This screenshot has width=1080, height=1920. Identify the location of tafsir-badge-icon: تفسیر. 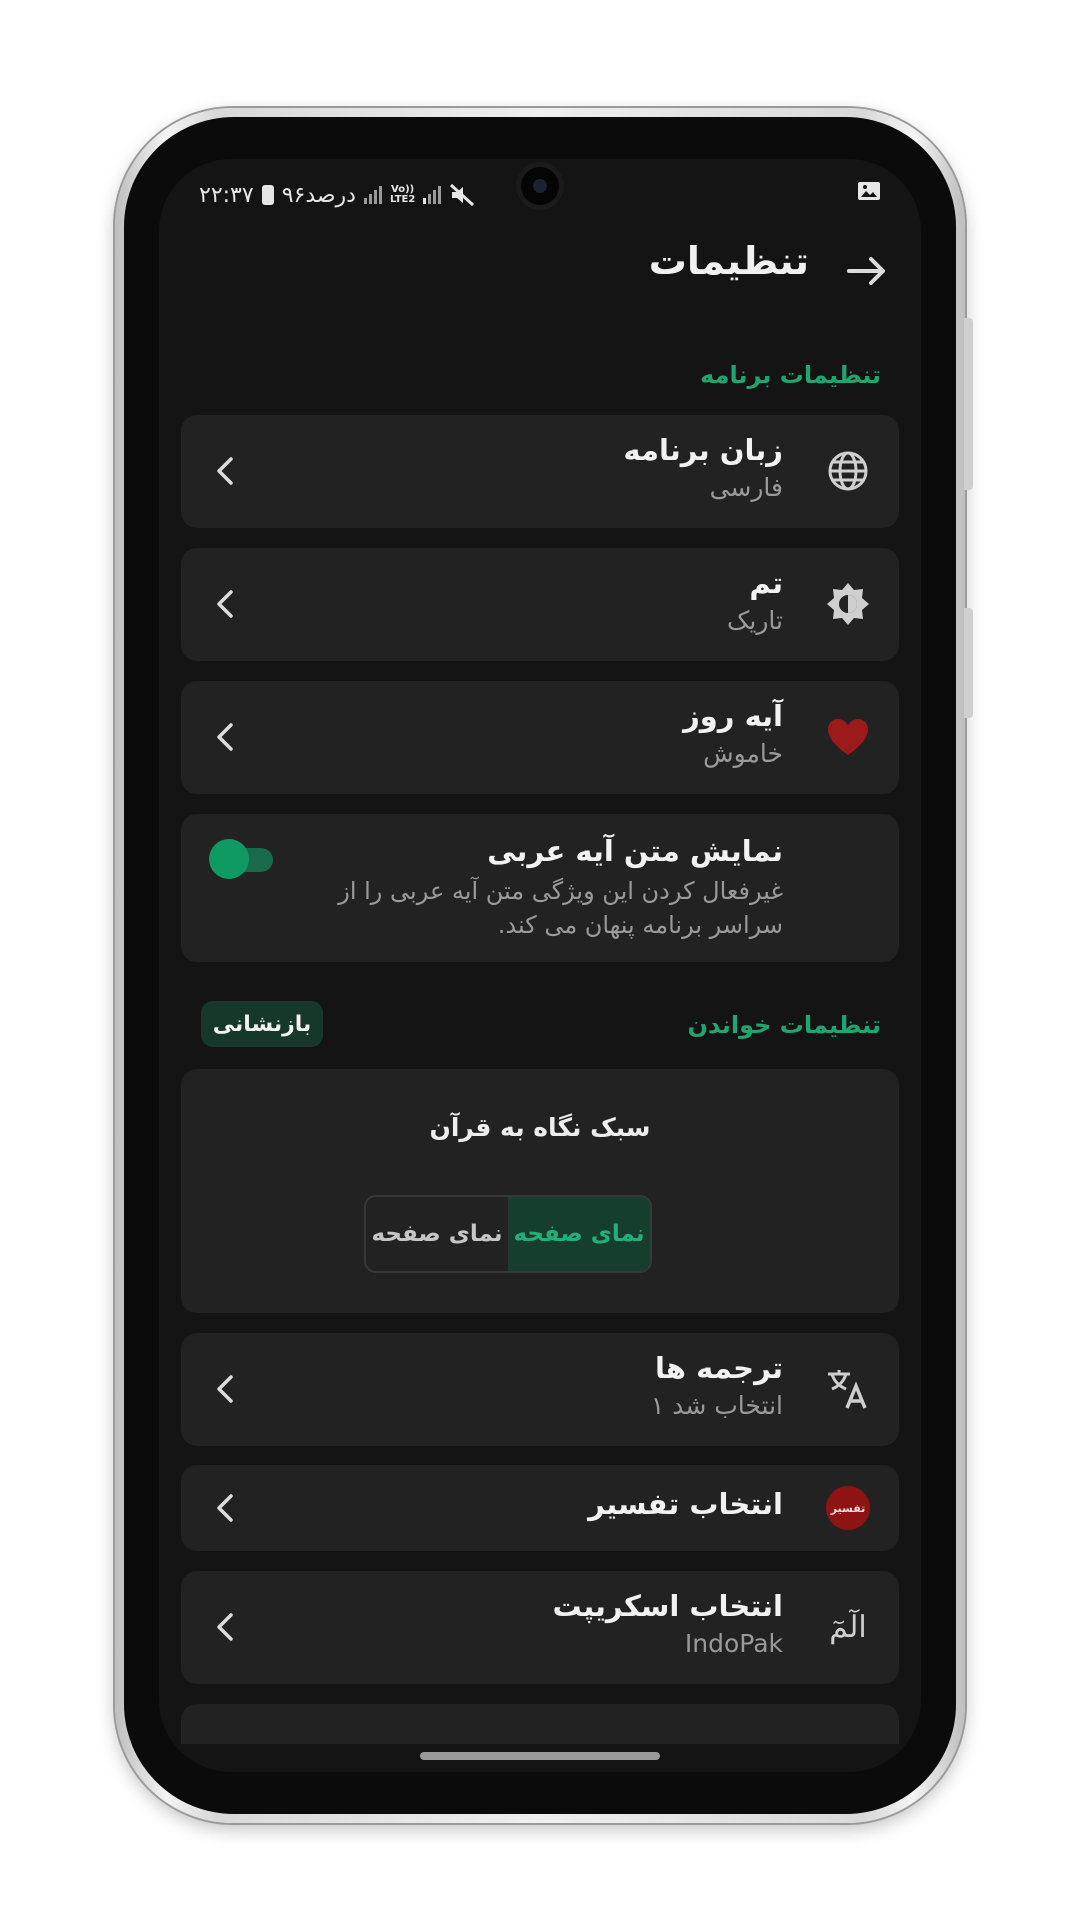
(848, 1508).